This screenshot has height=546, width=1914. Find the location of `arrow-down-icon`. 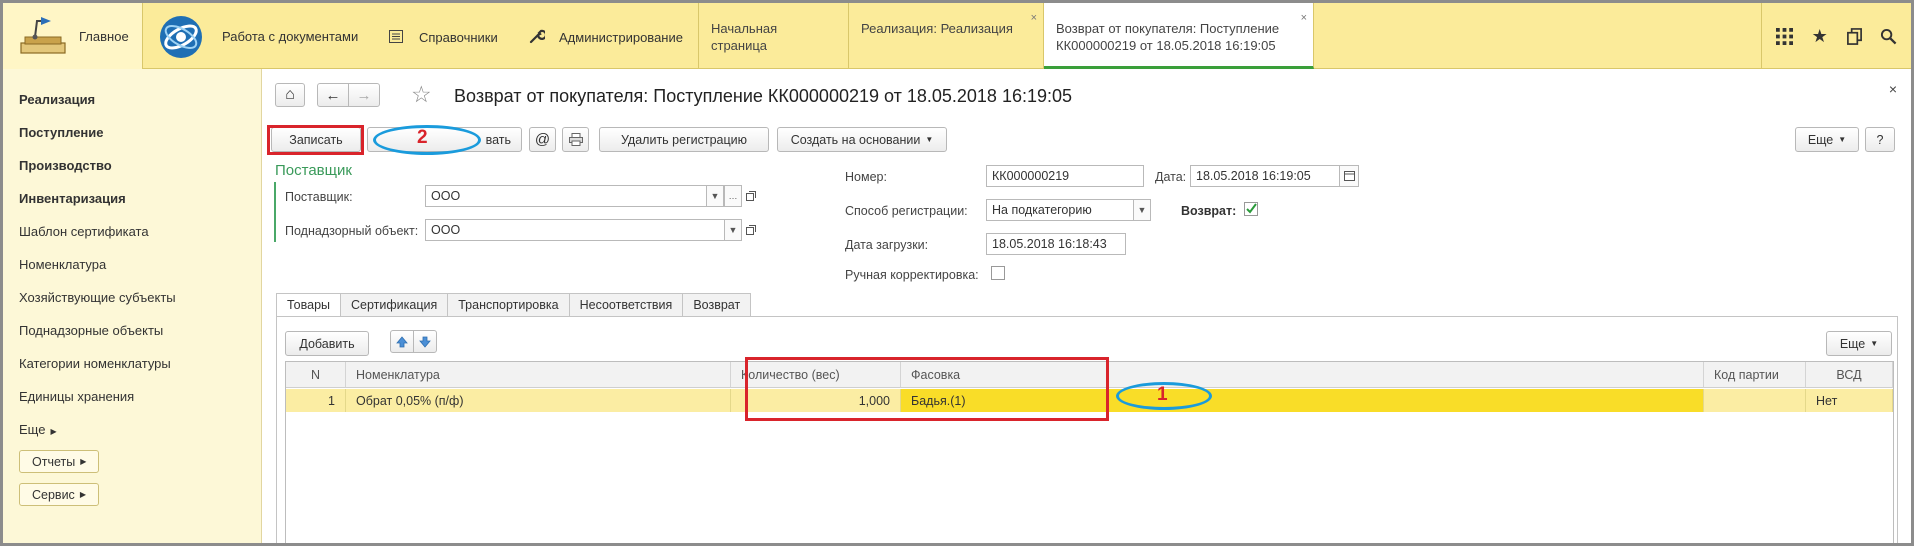

arrow-down-icon is located at coordinates (425, 342).